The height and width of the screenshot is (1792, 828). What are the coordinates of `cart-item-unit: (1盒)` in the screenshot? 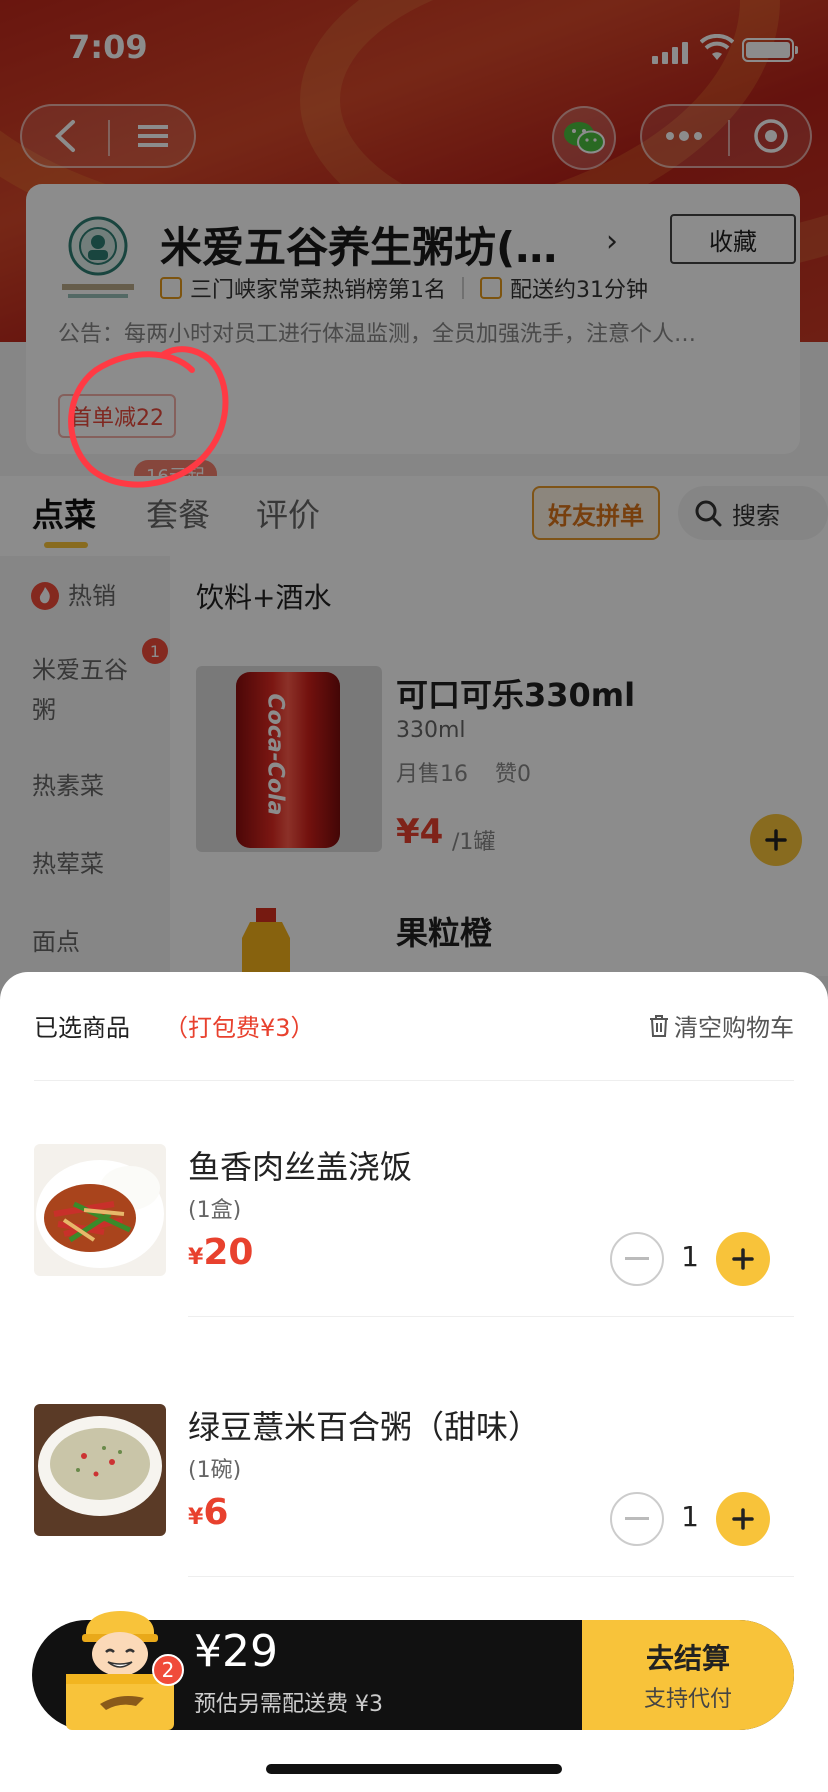 It's located at (215, 1210).